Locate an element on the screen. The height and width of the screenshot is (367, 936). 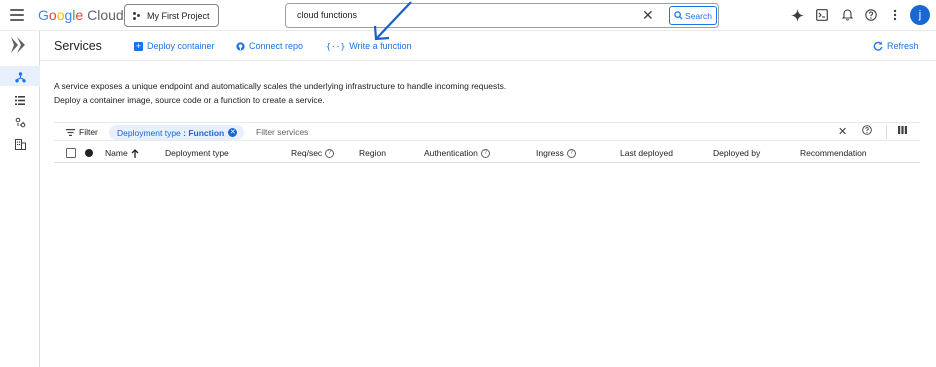
col-region-label: Region is located at coordinates (372, 153).